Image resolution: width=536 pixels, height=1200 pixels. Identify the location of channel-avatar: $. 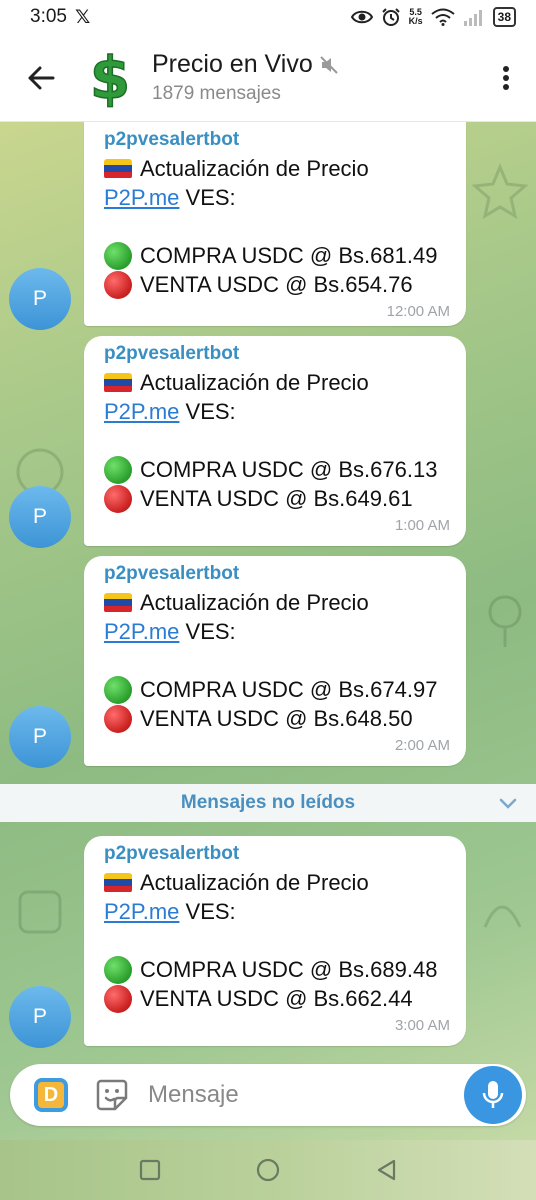
(110, 78).